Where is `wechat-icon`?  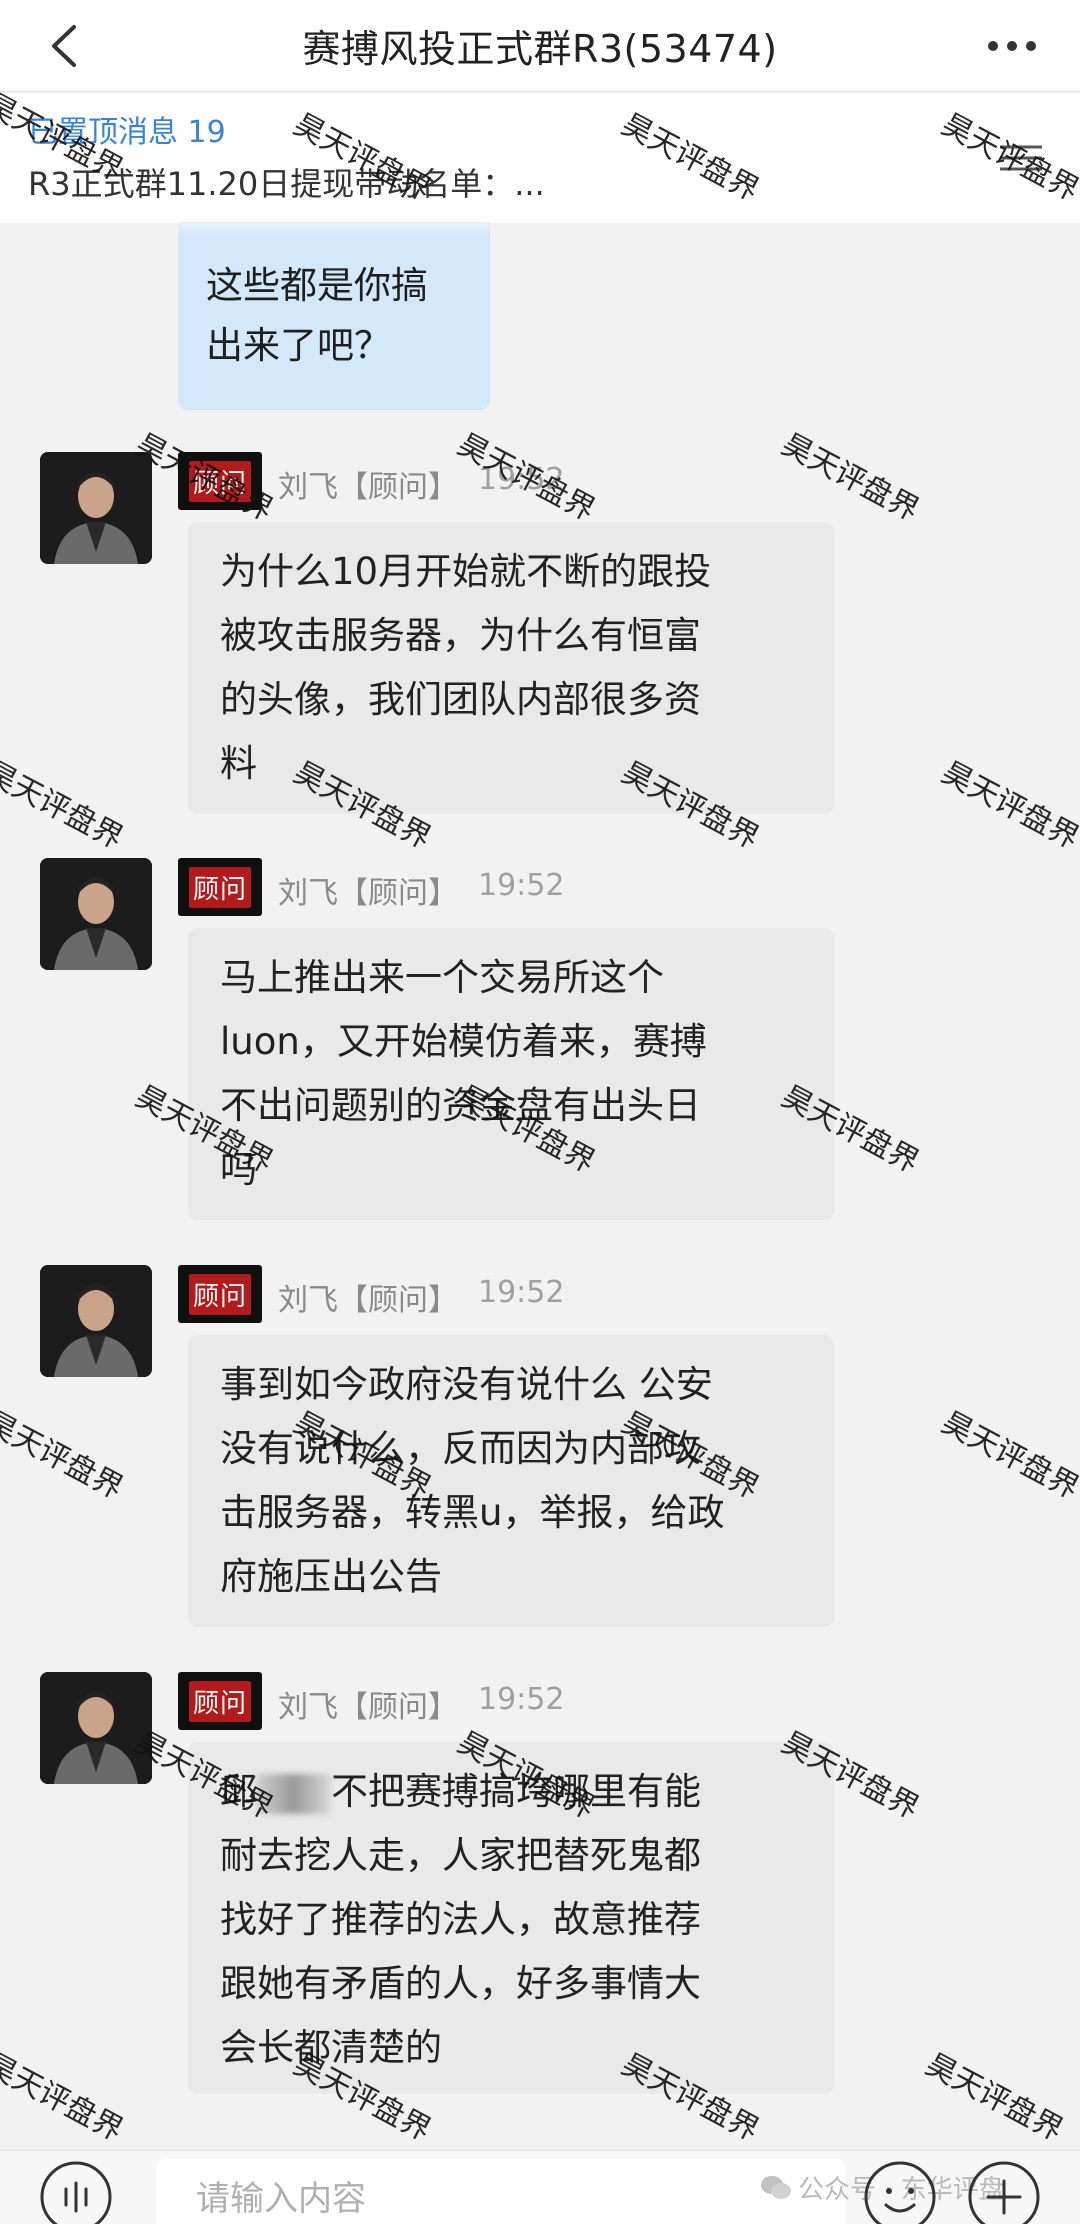 wechat-icon is located at coordinates (776, 2187).